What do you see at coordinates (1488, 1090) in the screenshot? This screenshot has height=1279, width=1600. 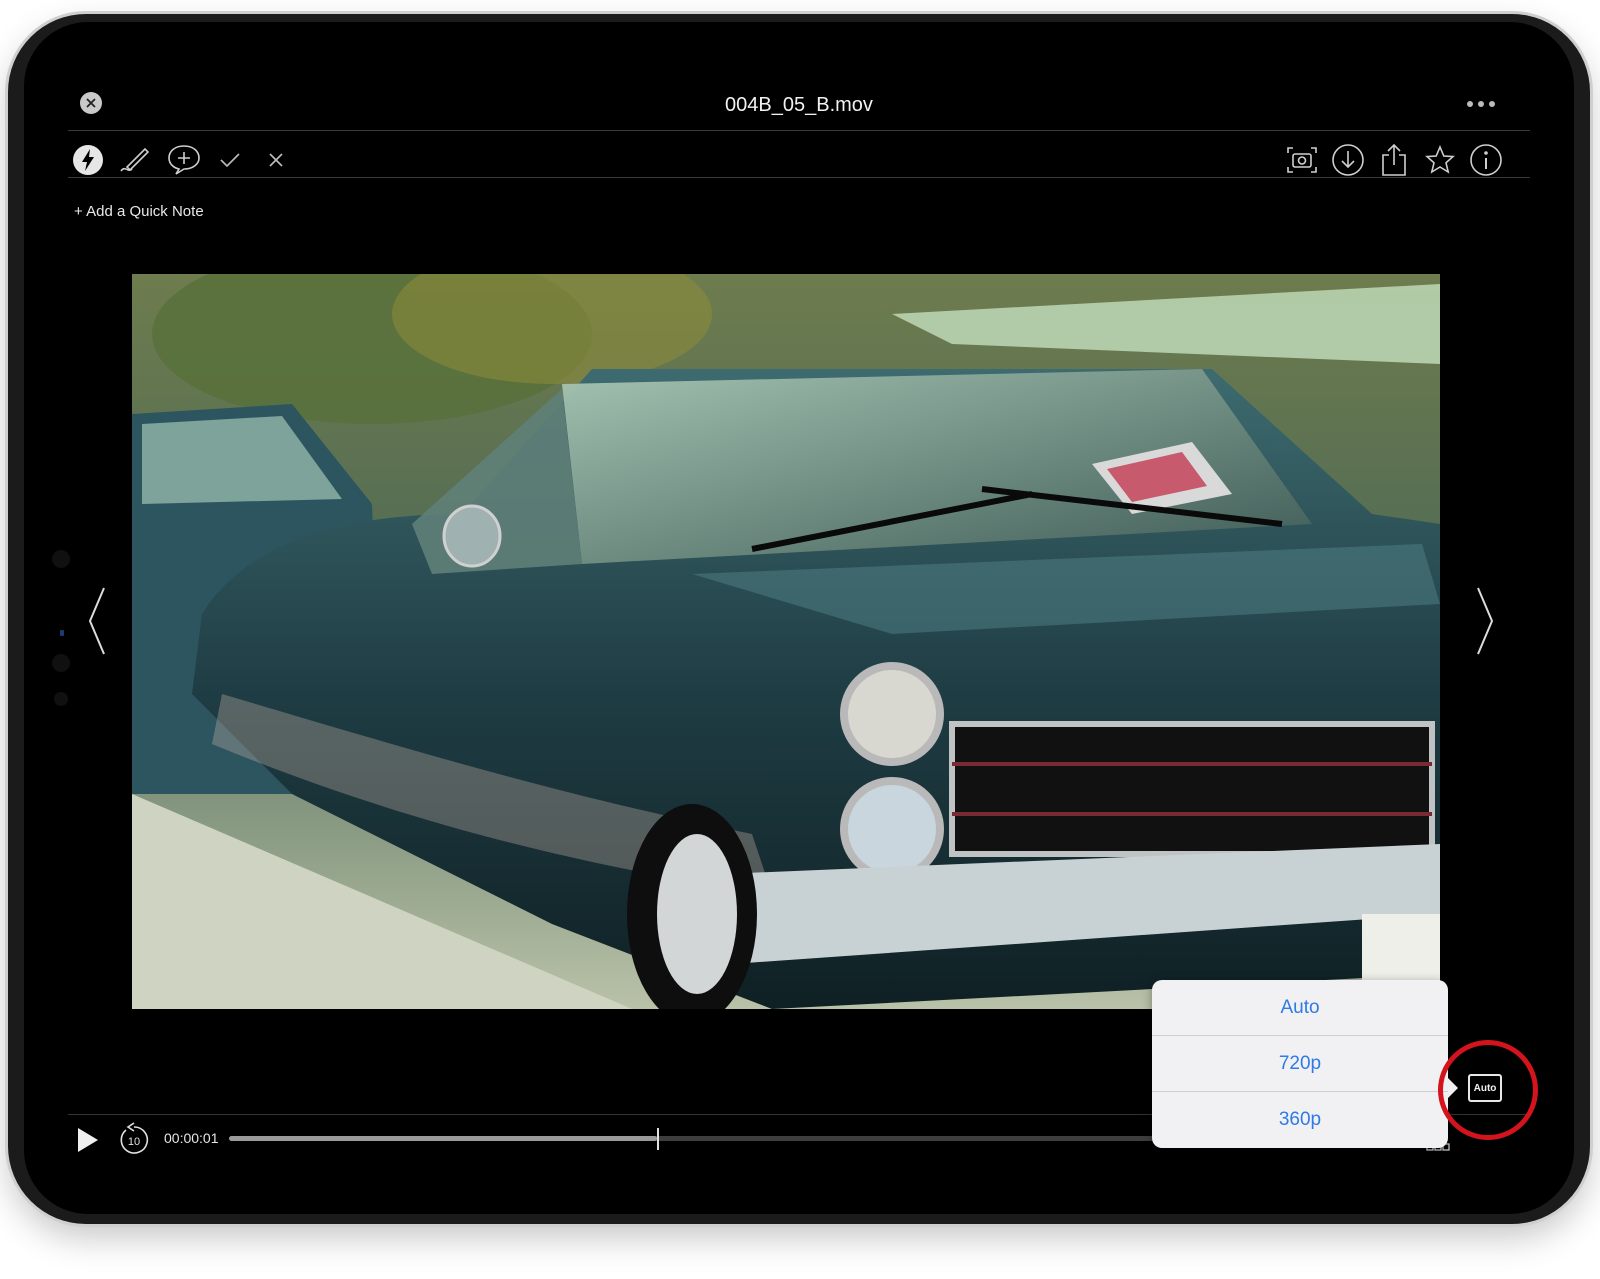 I see `highlight-circle` at bounding box center [1488, 1090].